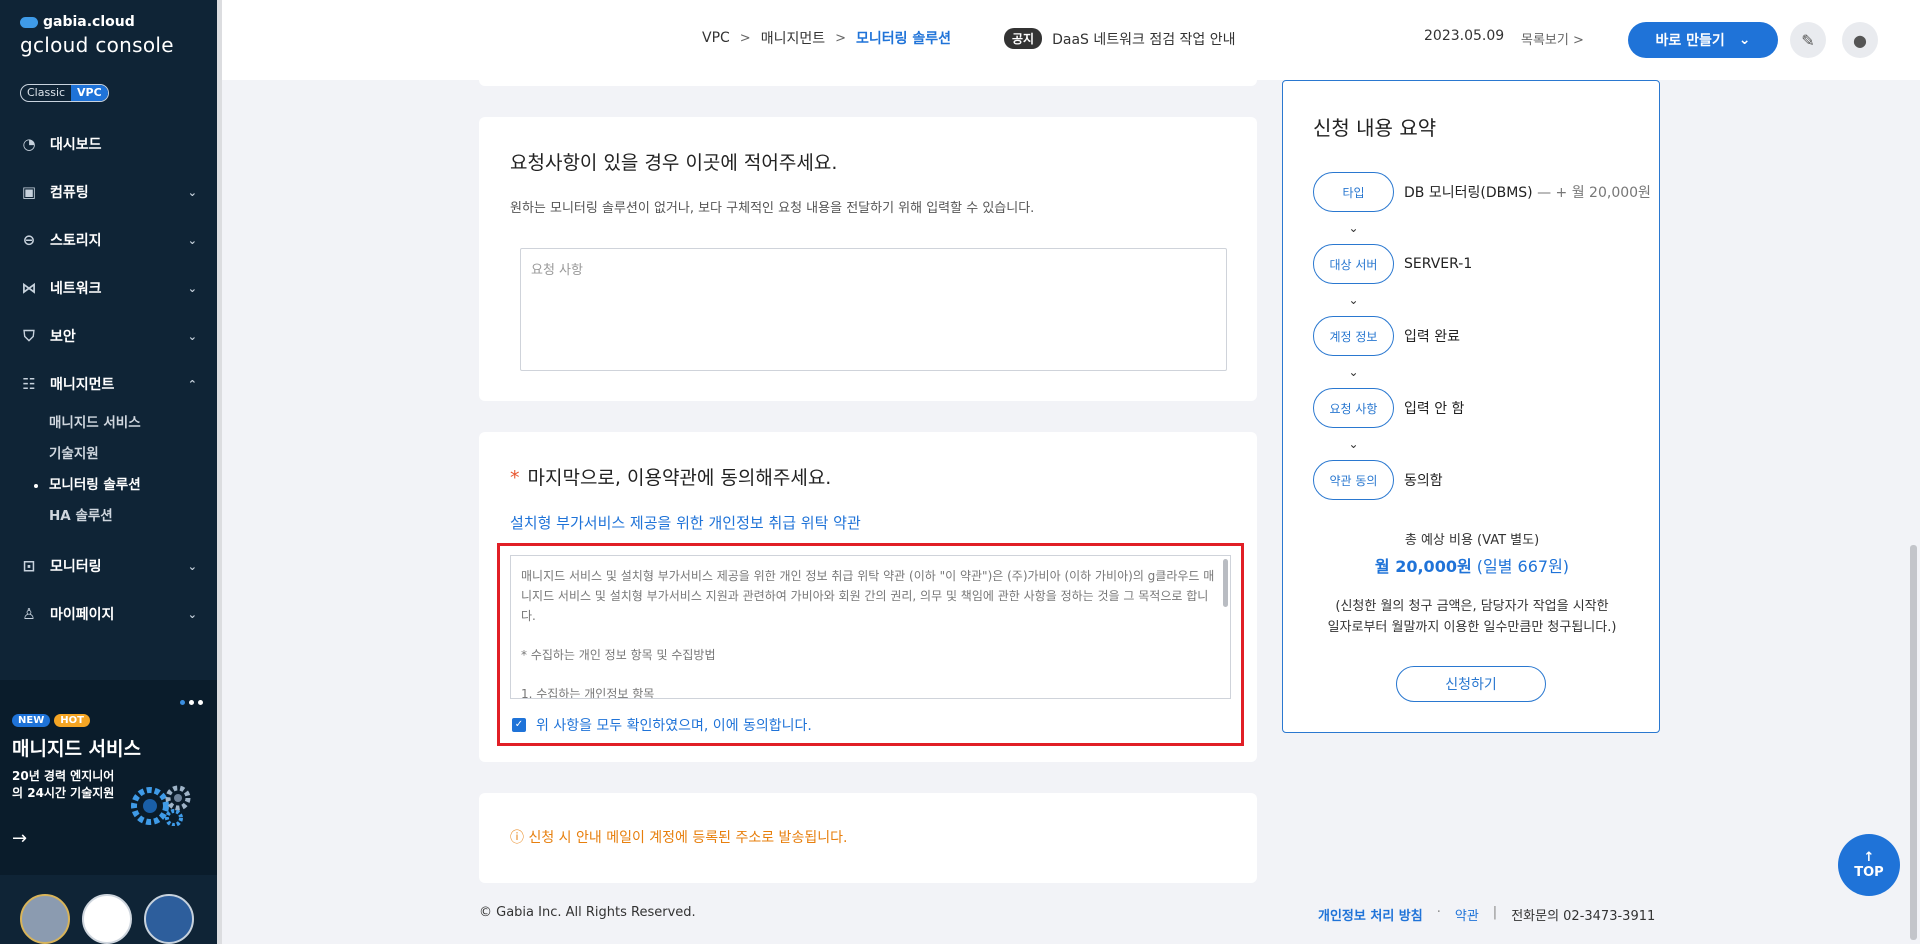  Describe the element at coordinates (587, 912) in the screenshot. I see `copyright: © Gabia Inc. All Rights Reserved.` at that location.